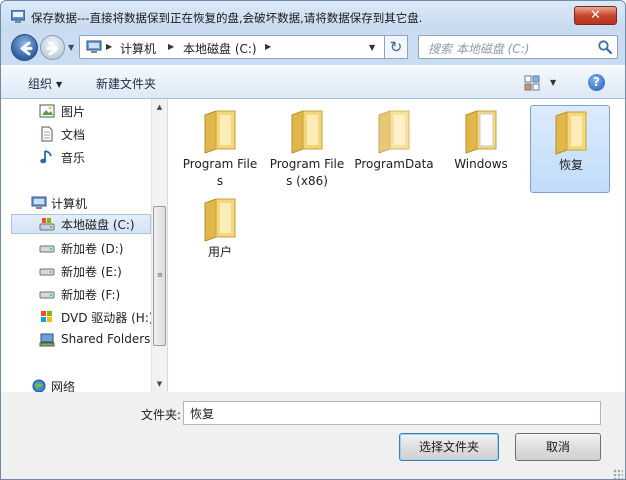 The image size is (626, 480). I want to click on scroll-up-arrow-icon: ▲, so click(159, 107).